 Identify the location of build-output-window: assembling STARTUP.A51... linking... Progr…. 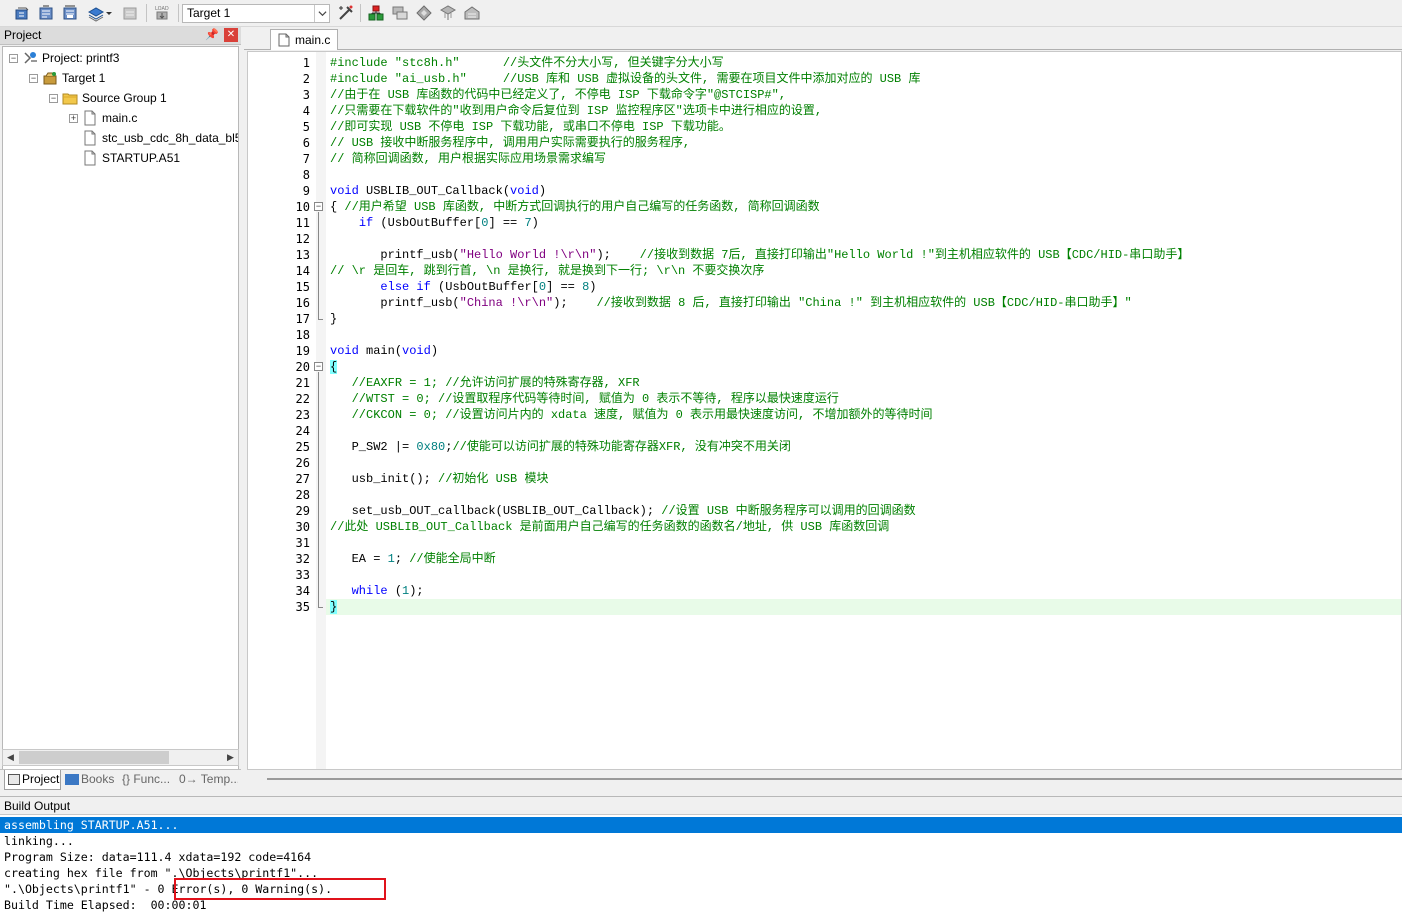
(701, 868).